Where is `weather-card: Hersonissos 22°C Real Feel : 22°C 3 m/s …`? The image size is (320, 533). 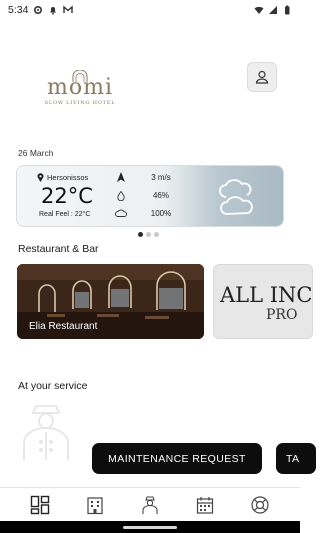 weather-card: Hersonissos 22°C Real Feel : 22°C 3 m/s … is located at coordinates (150, 196).